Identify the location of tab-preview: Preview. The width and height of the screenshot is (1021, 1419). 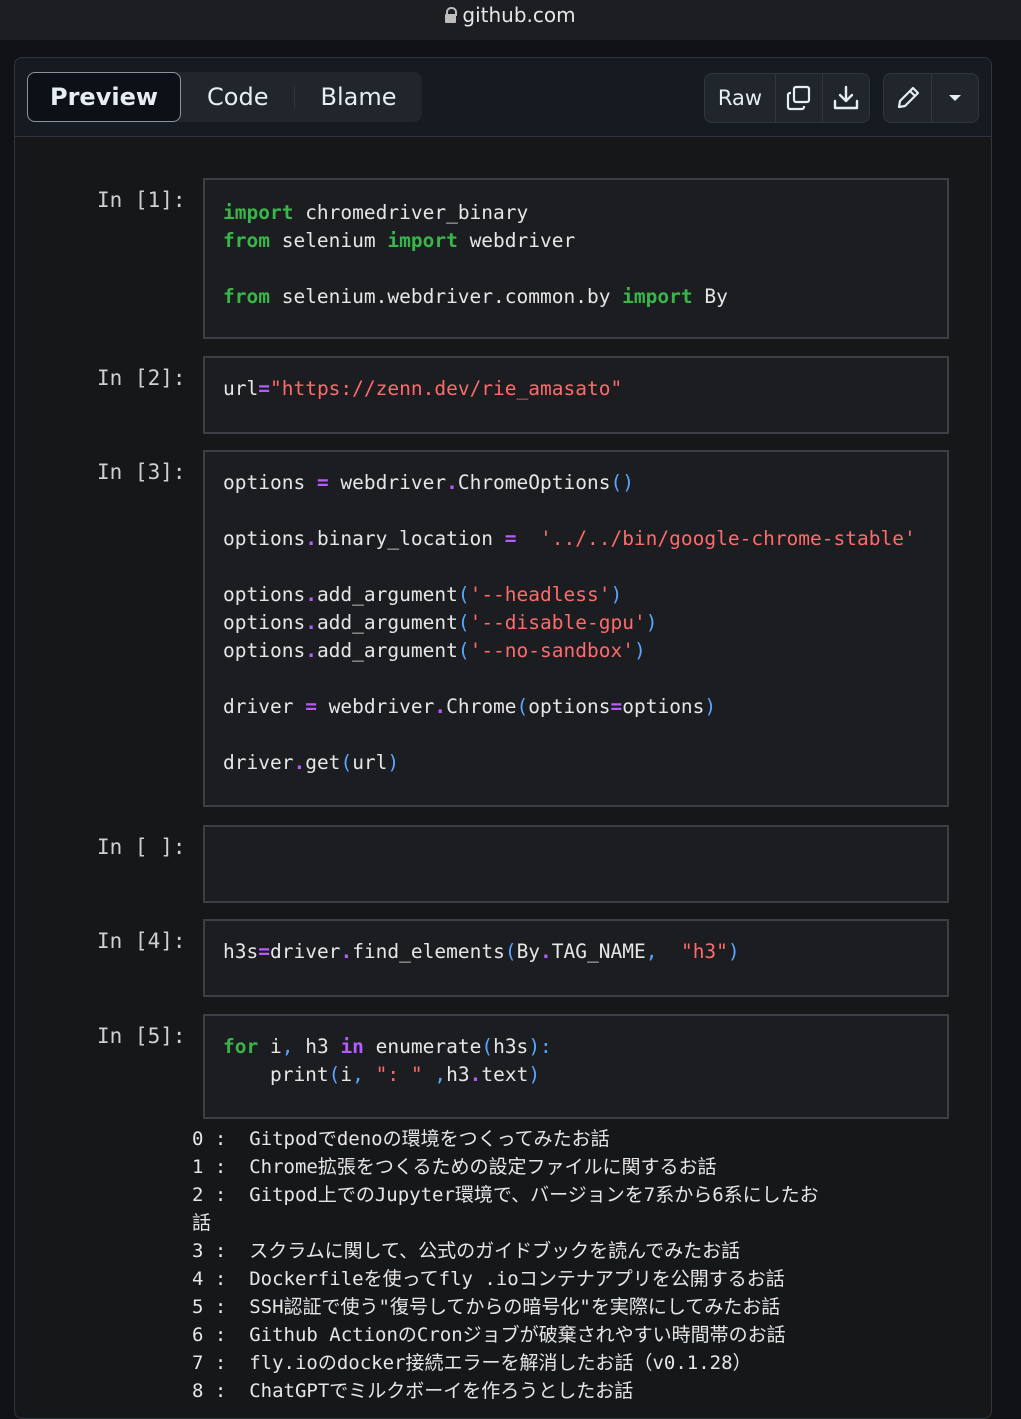
(104, 97).